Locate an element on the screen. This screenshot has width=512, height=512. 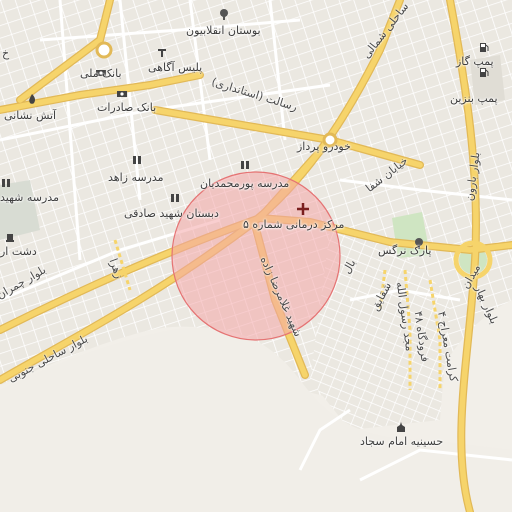
search-radius-circle is located at coordinates (256, 256).